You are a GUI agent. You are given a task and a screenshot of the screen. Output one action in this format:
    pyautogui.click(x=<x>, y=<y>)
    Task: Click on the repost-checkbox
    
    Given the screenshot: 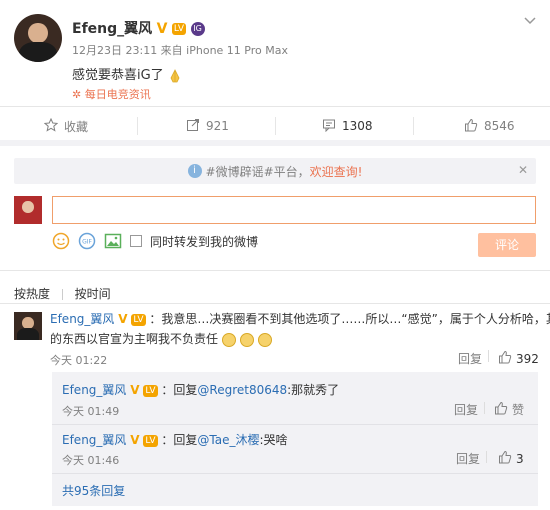 What is the action you would take?
    pyautogui.click(x=136, y=241)
    